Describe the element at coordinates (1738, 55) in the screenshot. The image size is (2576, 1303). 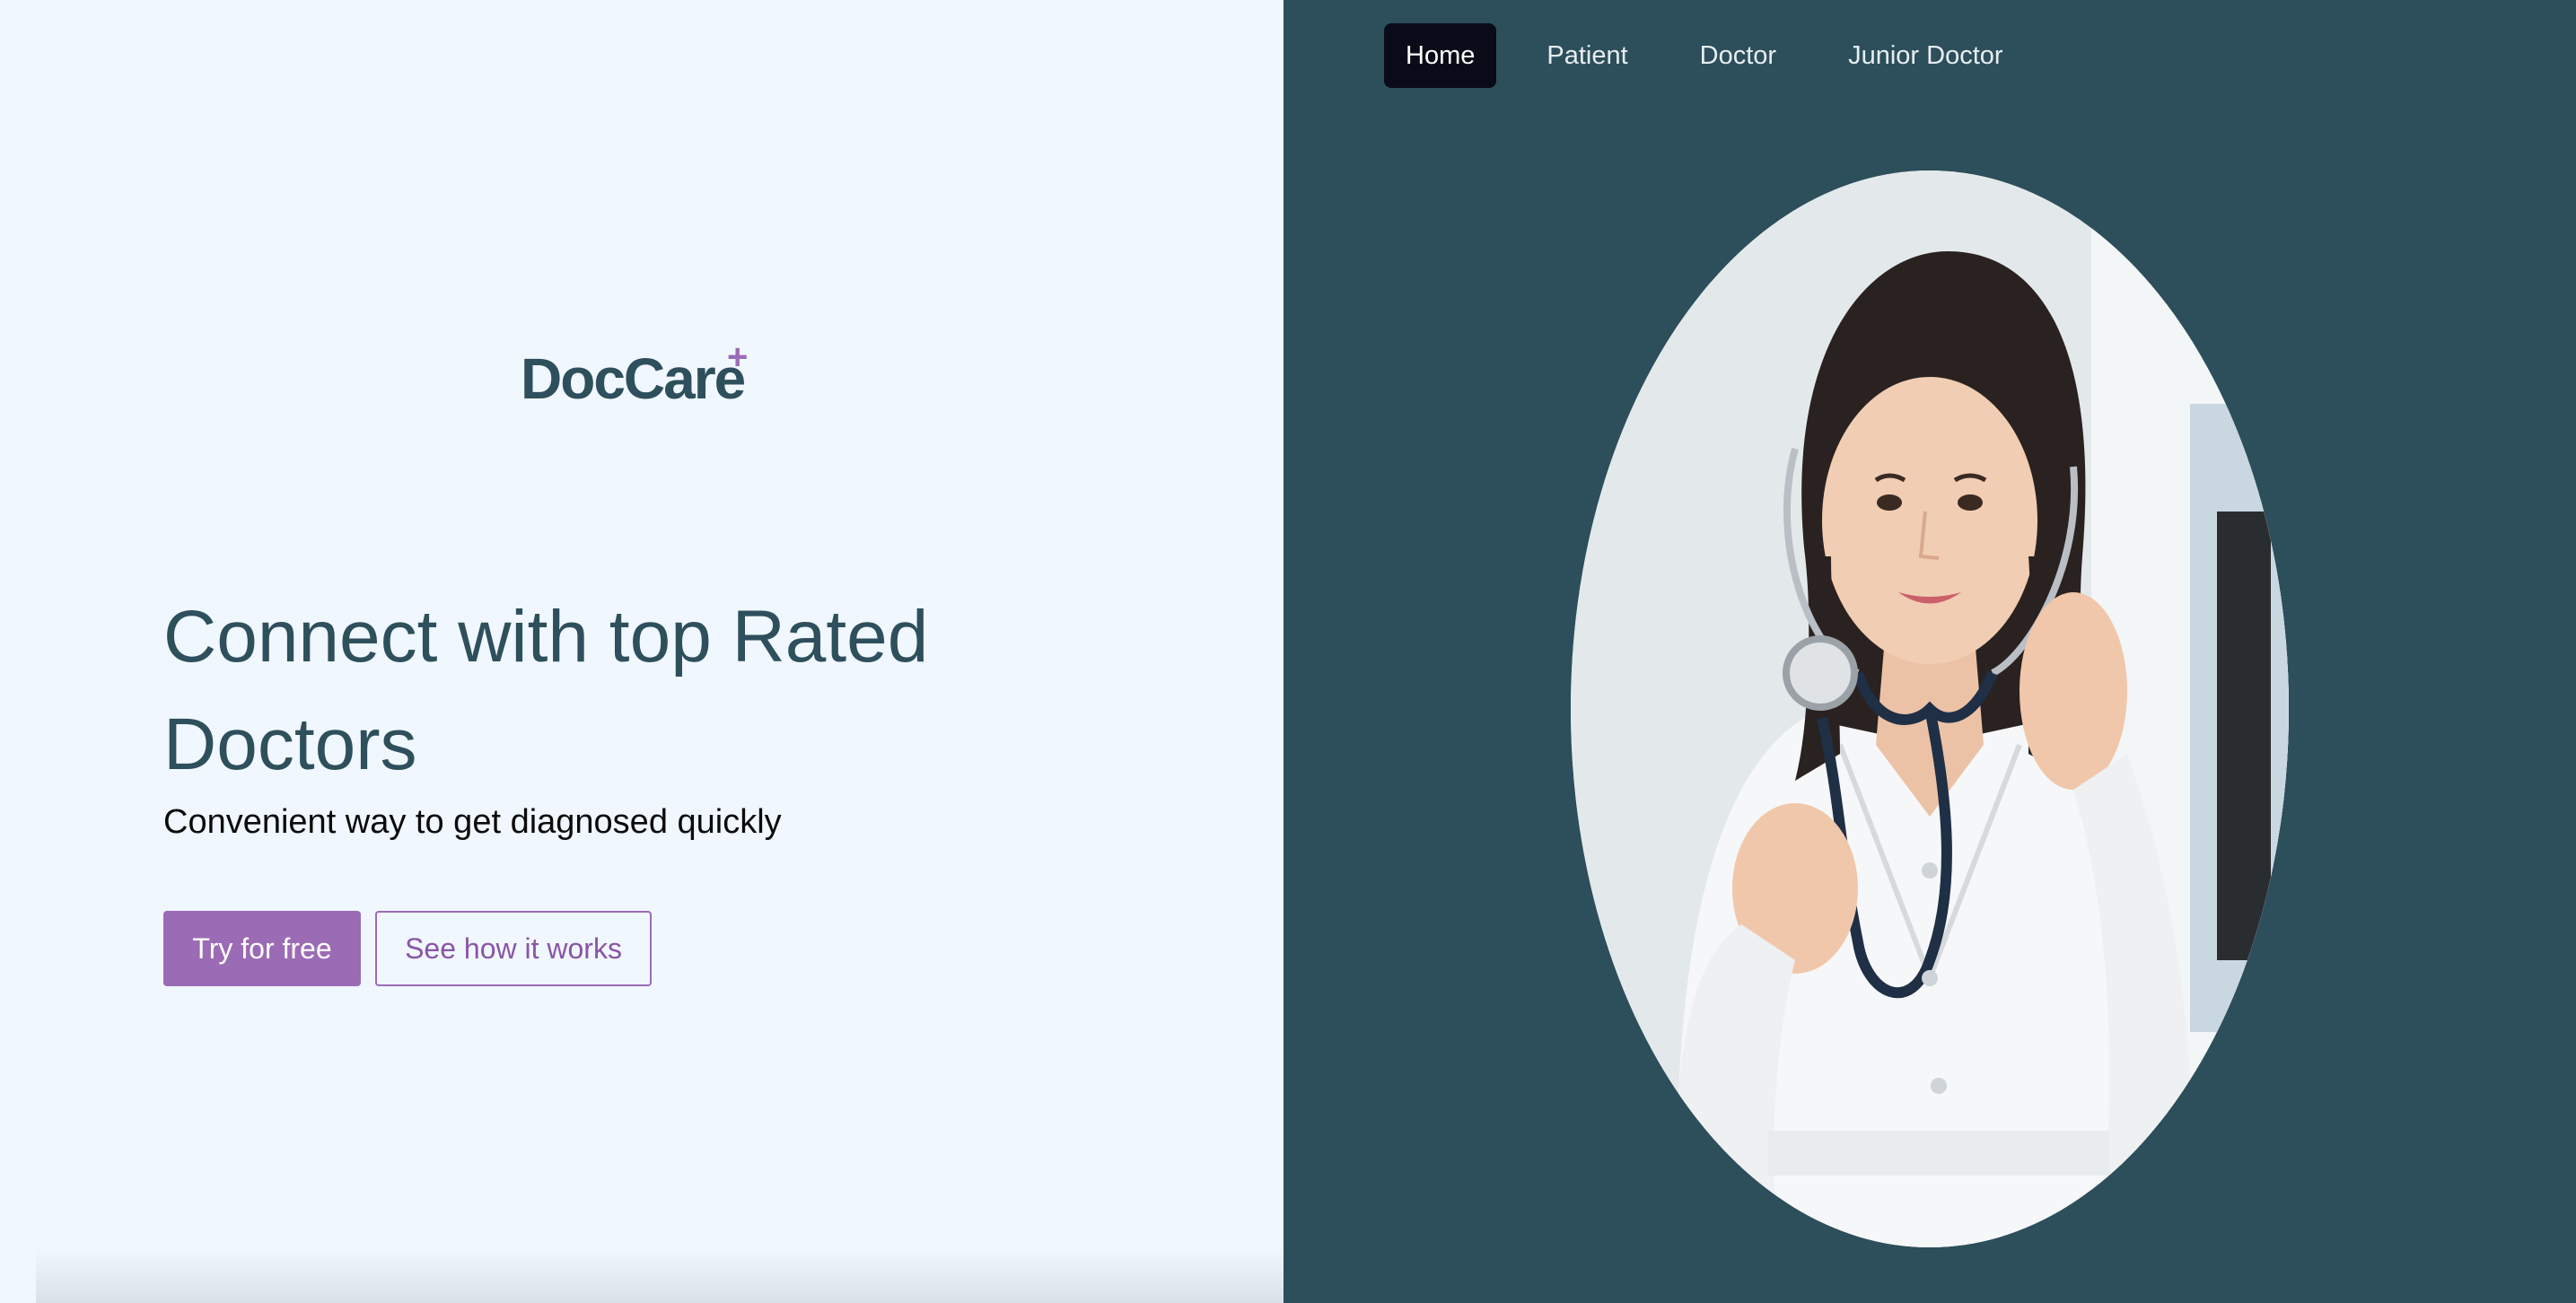
I see `nav-doctor: Doctor` at that location.